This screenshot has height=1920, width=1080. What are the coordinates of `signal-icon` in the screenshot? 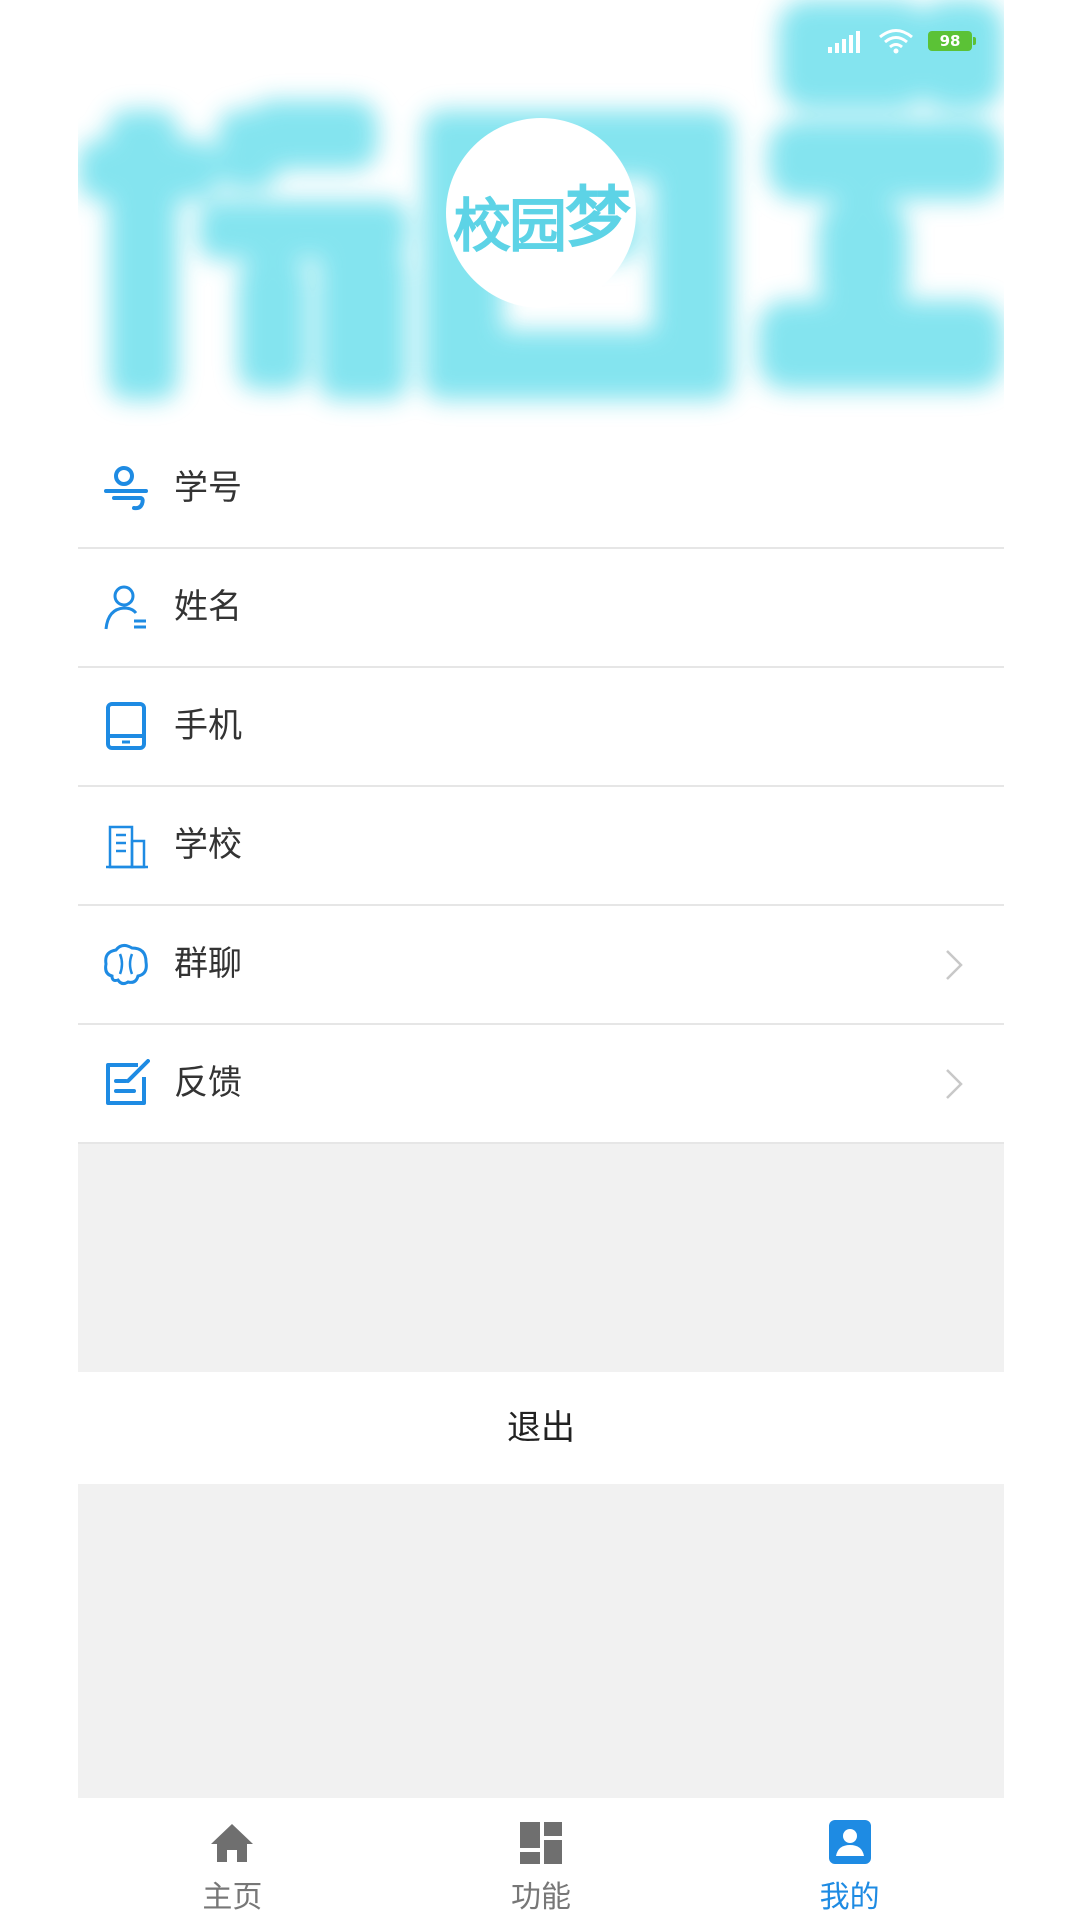 It's located at (844, 42).